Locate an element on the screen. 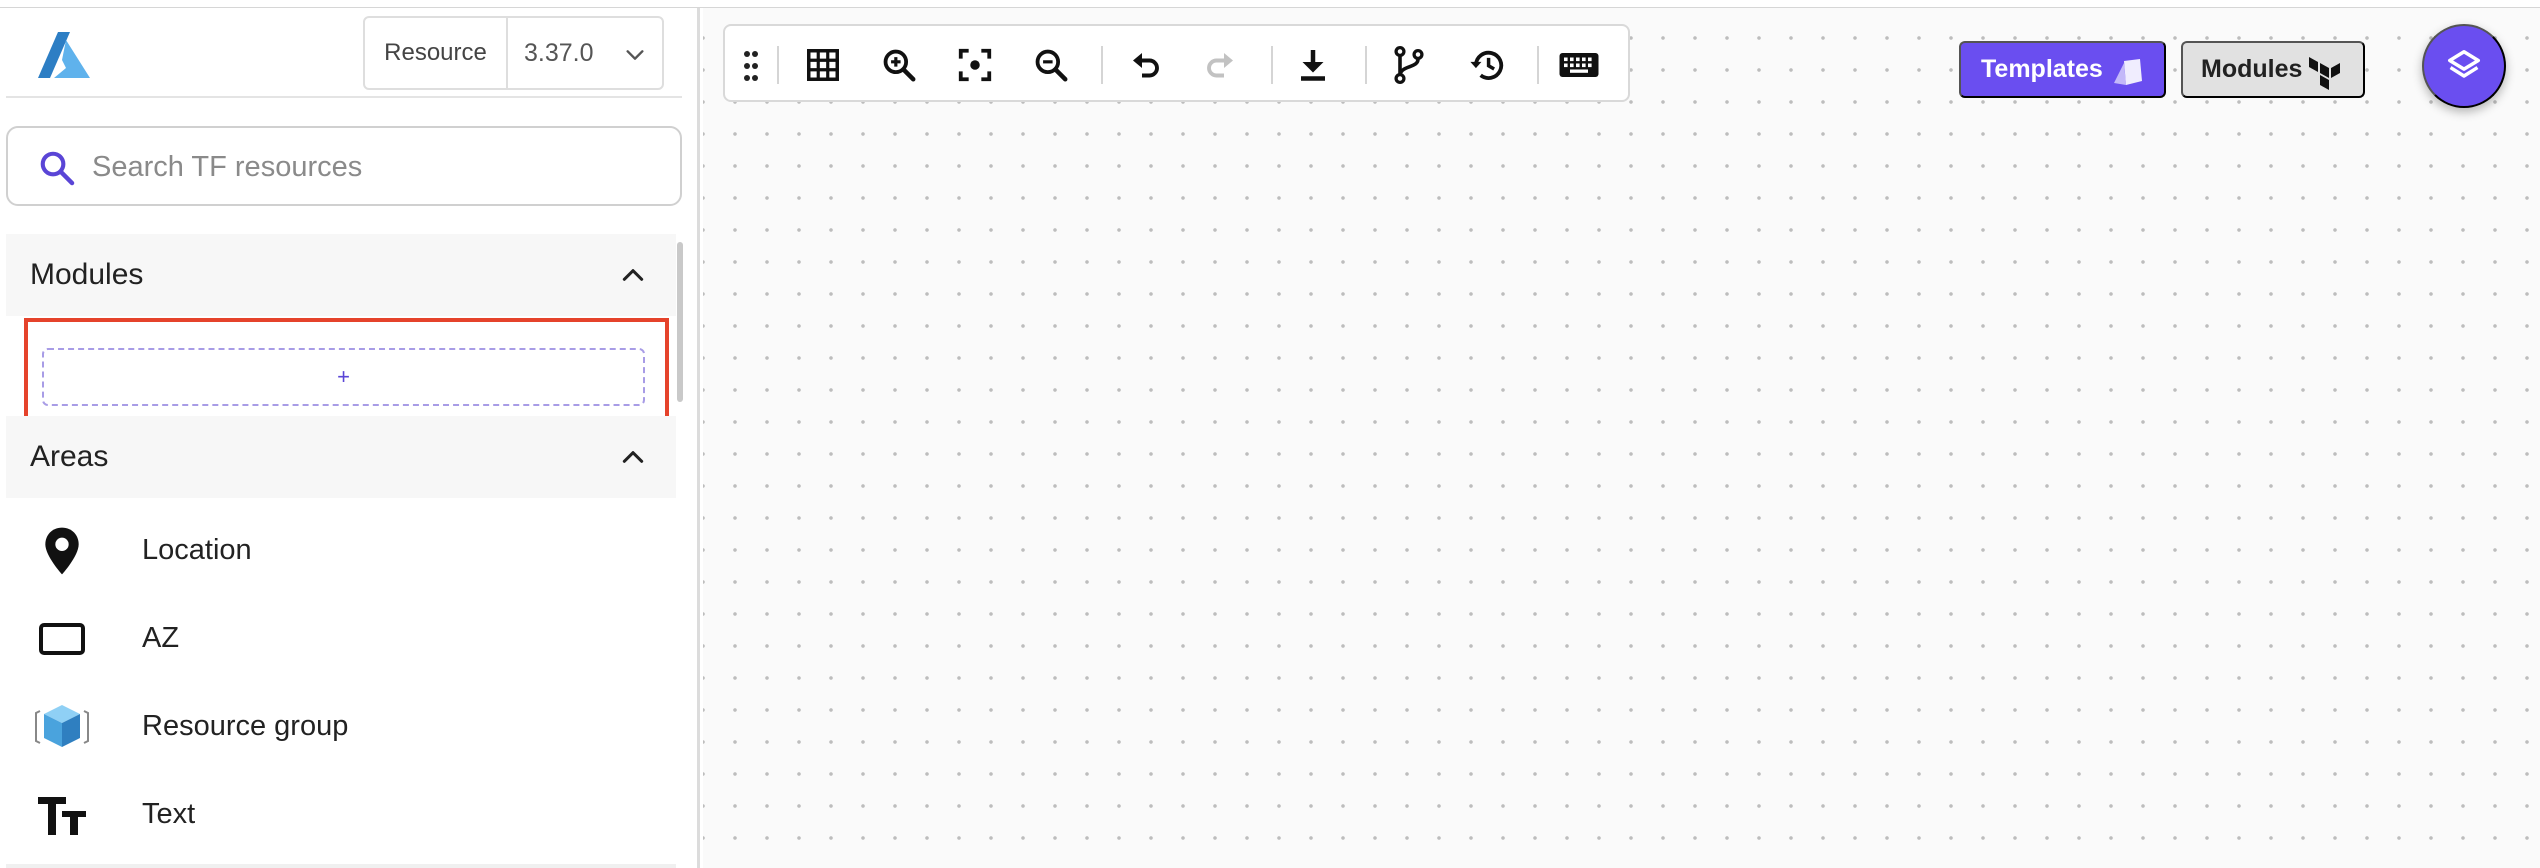 The width and height of the screenshot is (2540, 868). templates-icon is located at coordinates (2128, 72).